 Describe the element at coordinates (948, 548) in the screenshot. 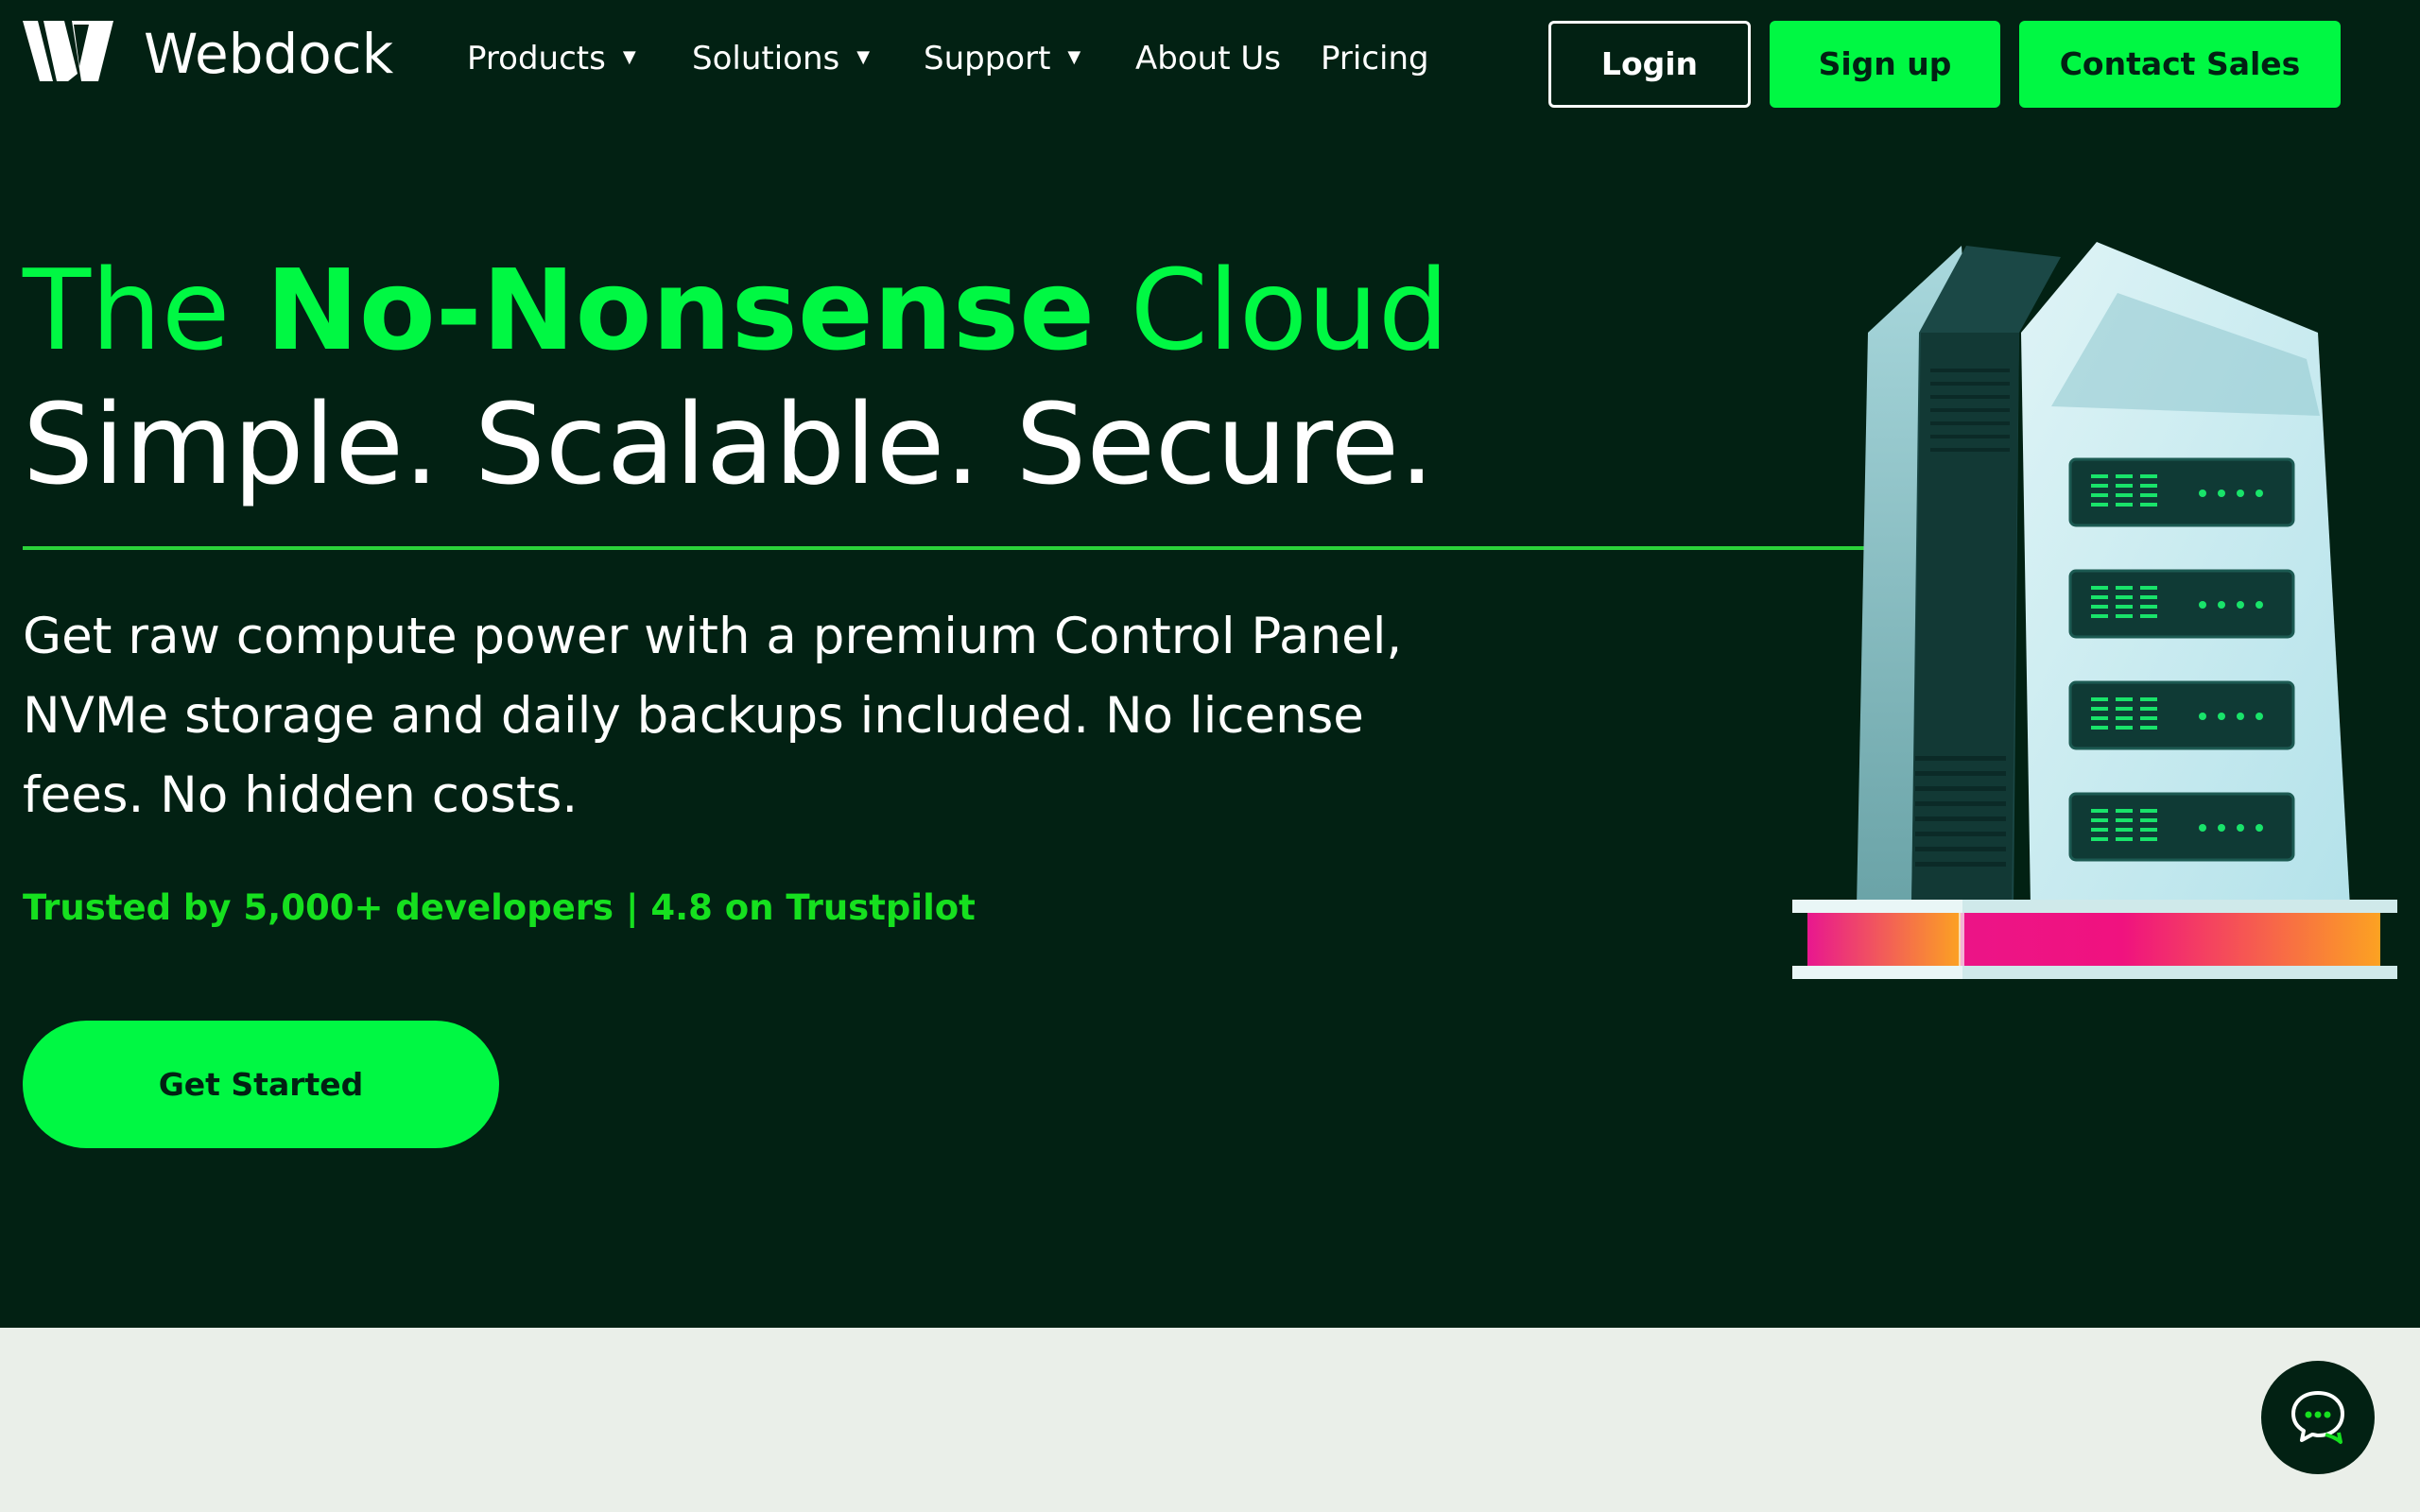

I see `hero-divider` at that location.